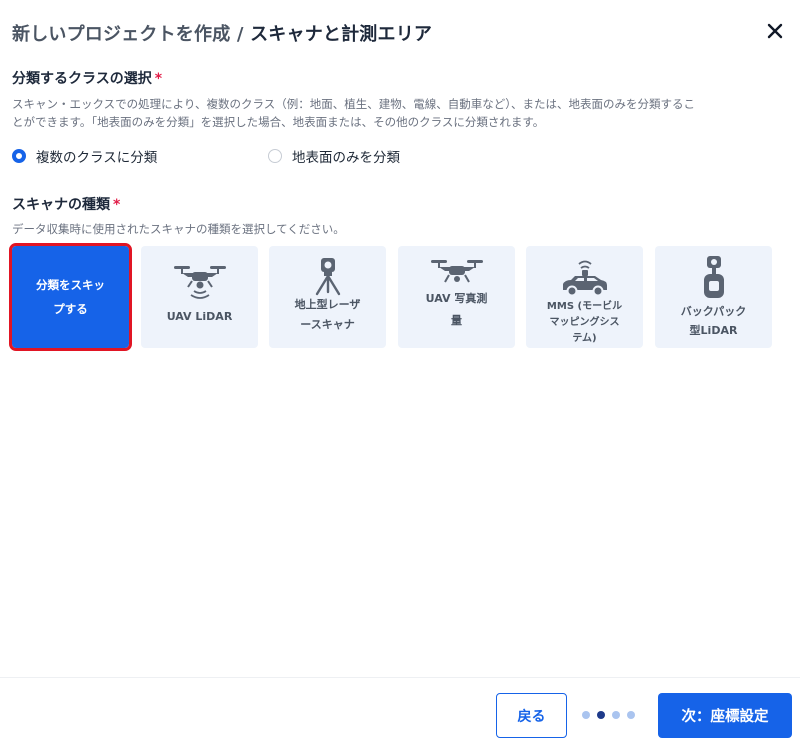 This screenshot has width=800, height=749. What do you see at coordinates (584, 322) in the screenshot?
I see `card-label-line2: マッピングシス` at bounding box center [584, 322].